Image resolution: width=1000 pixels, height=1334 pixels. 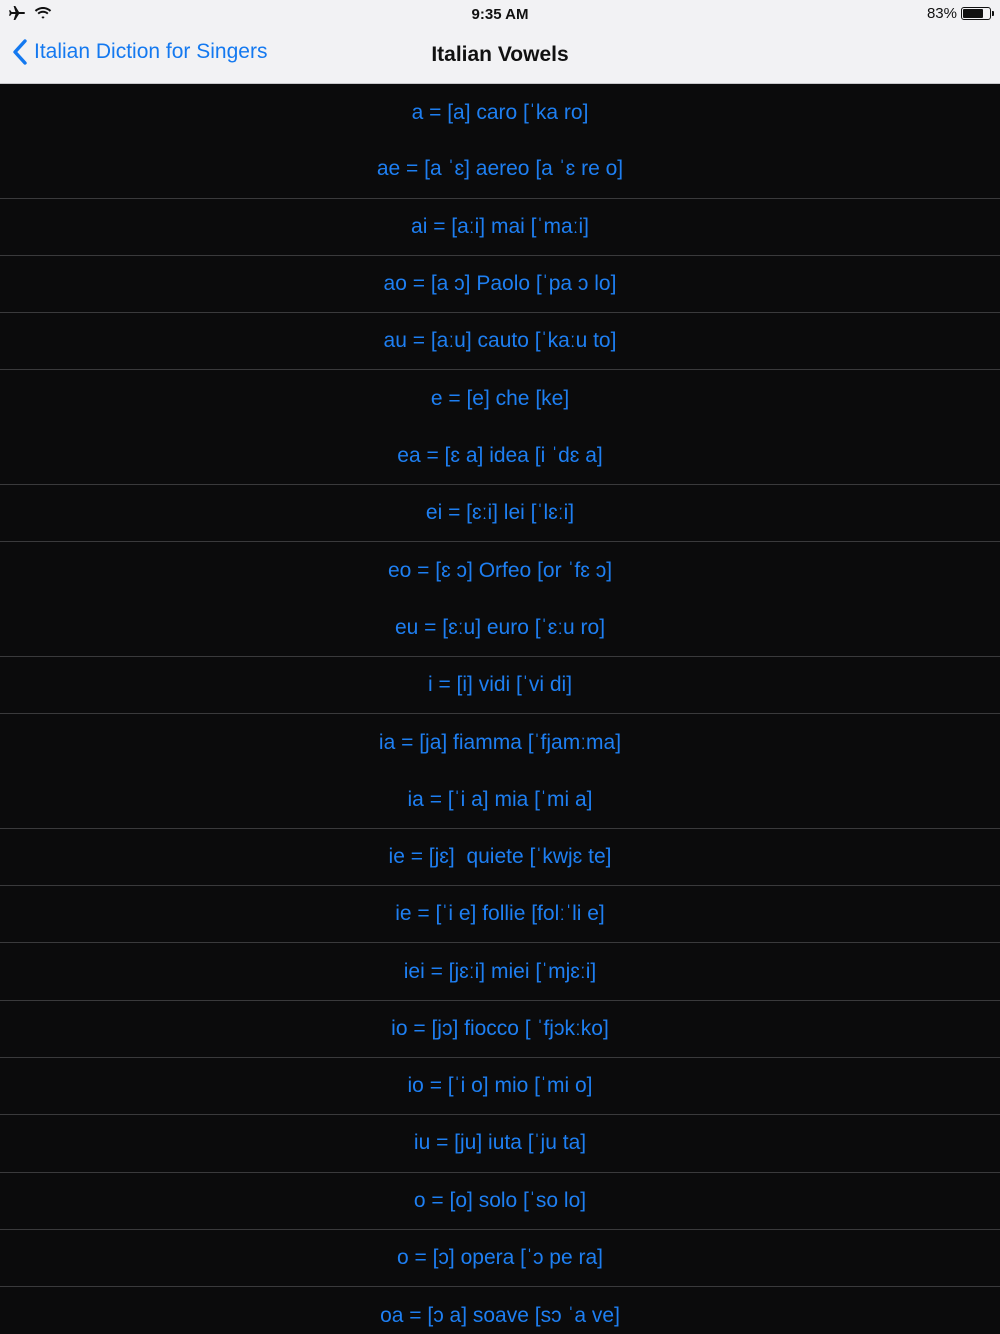 What do you see at coordinates (500, 858) in the screenshot?
I see `list-item: ie = [jɛ] quiete [ˈkwjɛ te]` at bounding box center [500, 858].